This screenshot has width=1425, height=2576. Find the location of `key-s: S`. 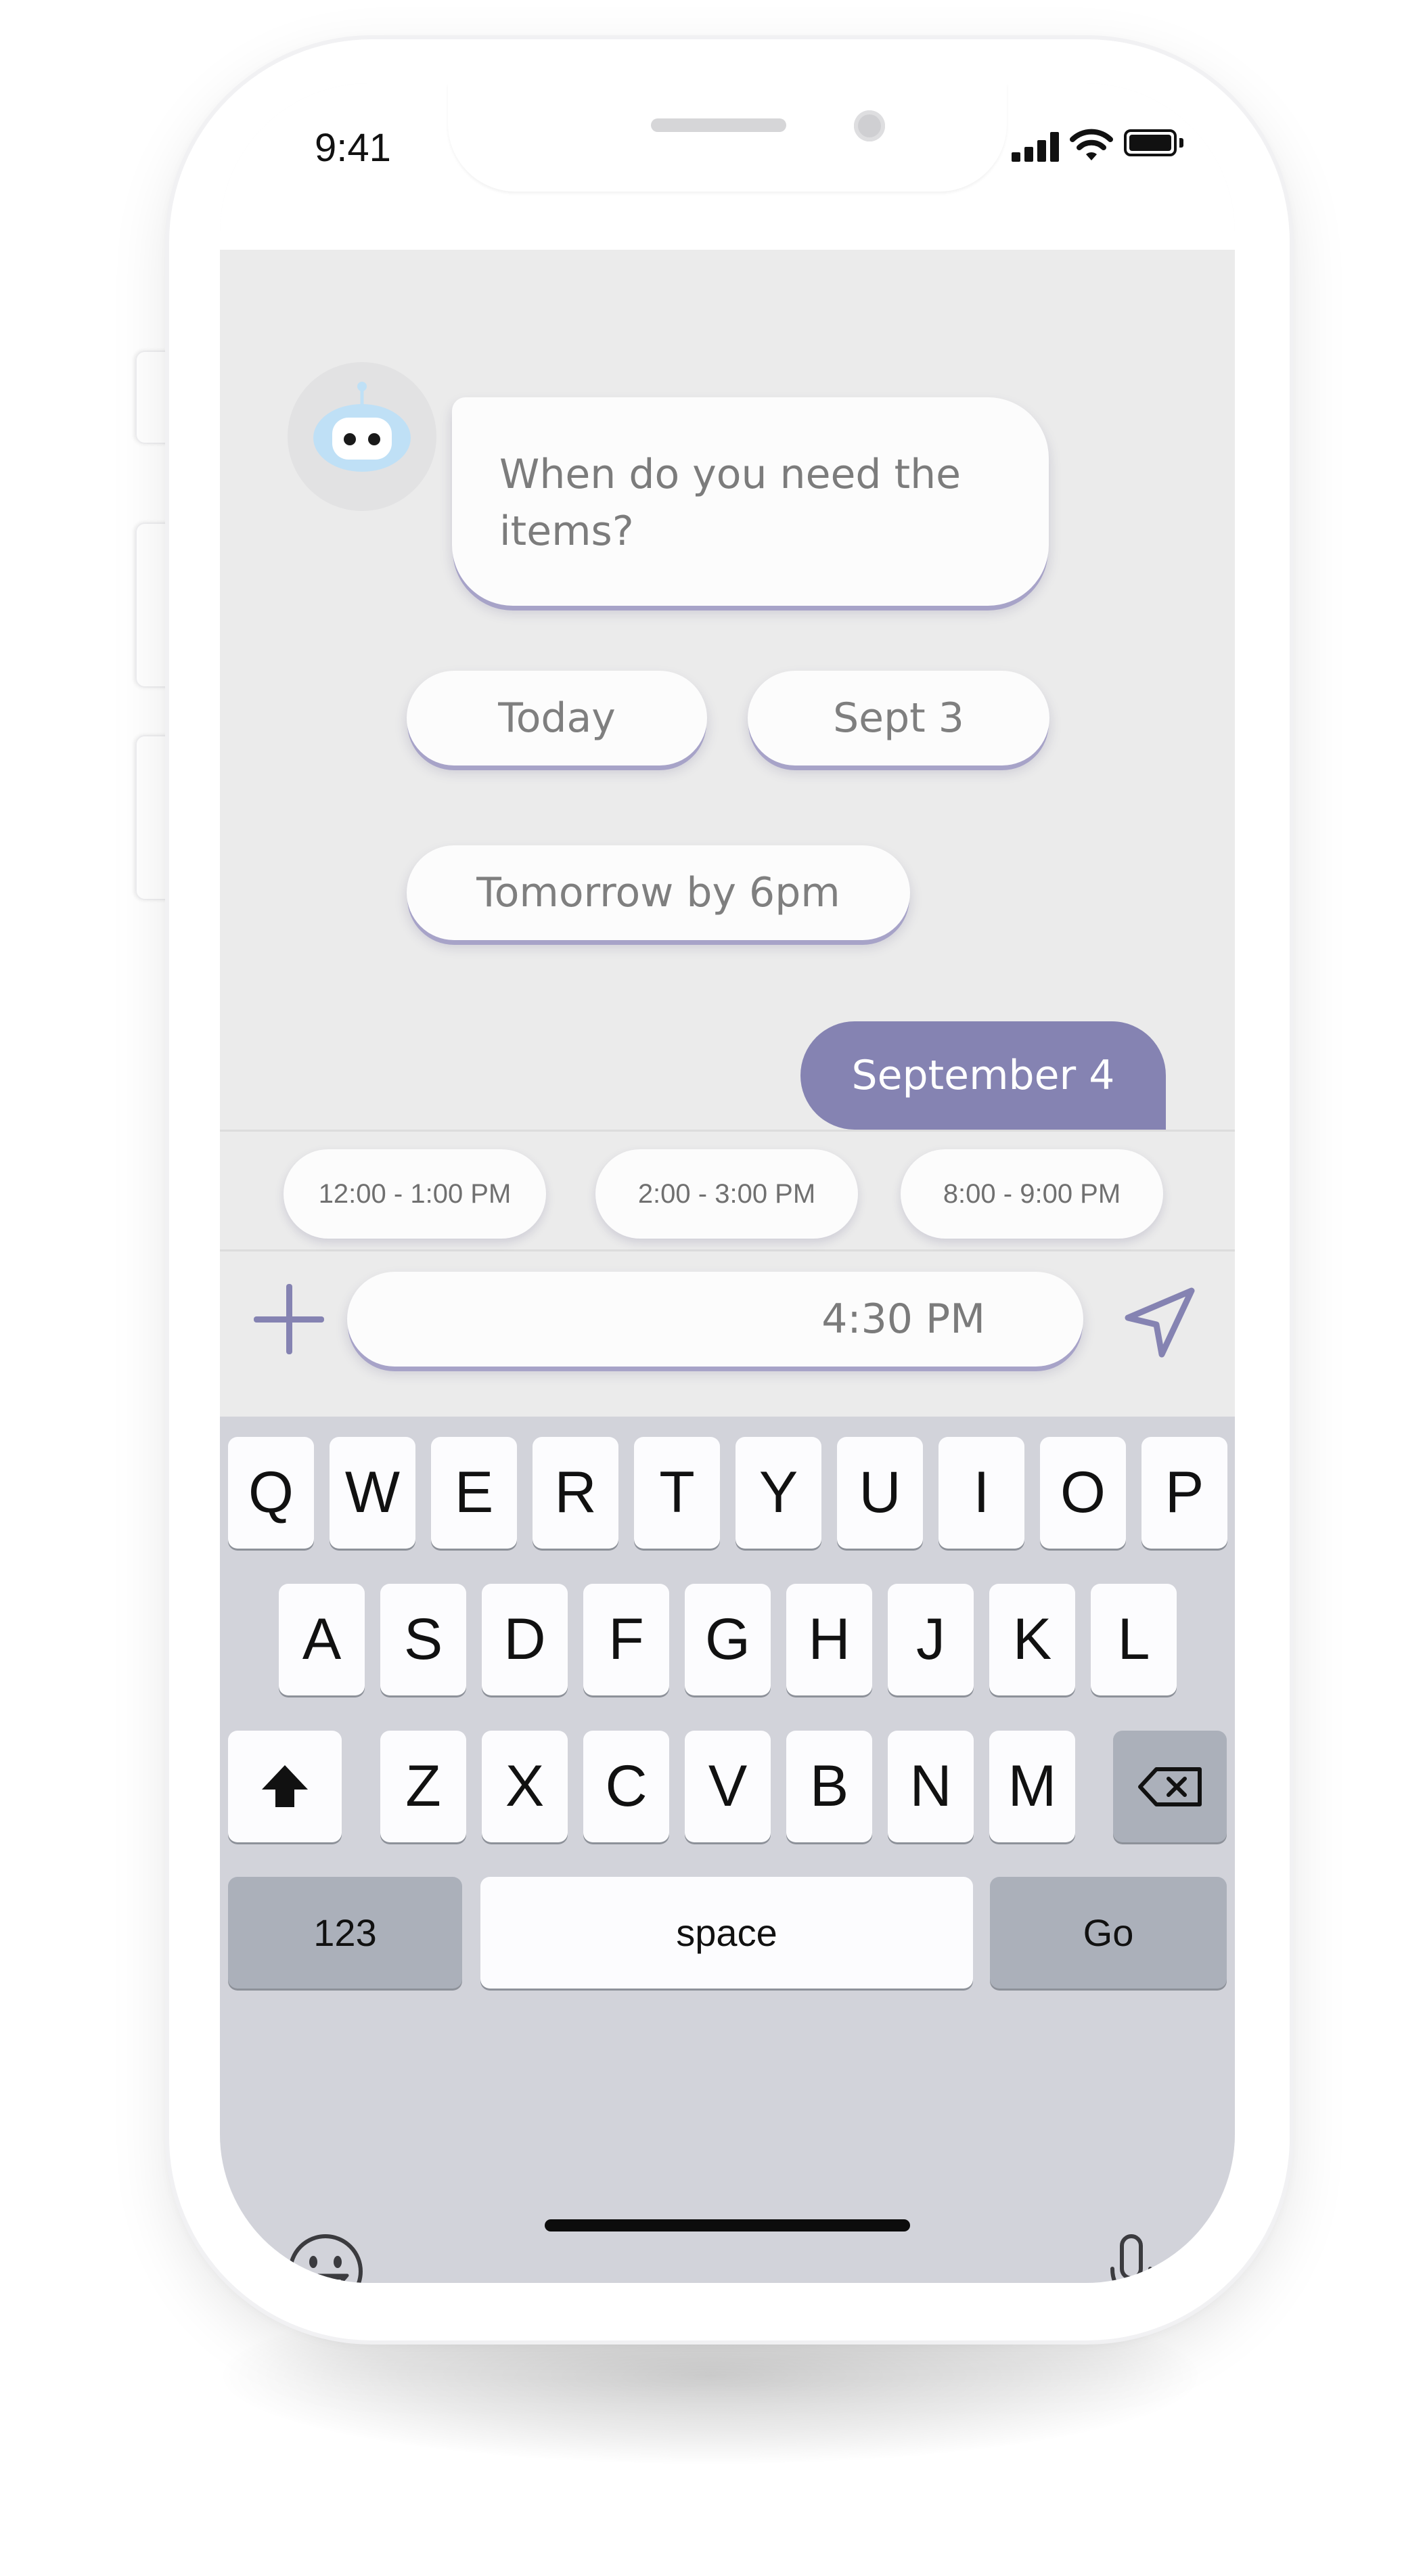

key-s: S is located at coordinates (423, 1639).